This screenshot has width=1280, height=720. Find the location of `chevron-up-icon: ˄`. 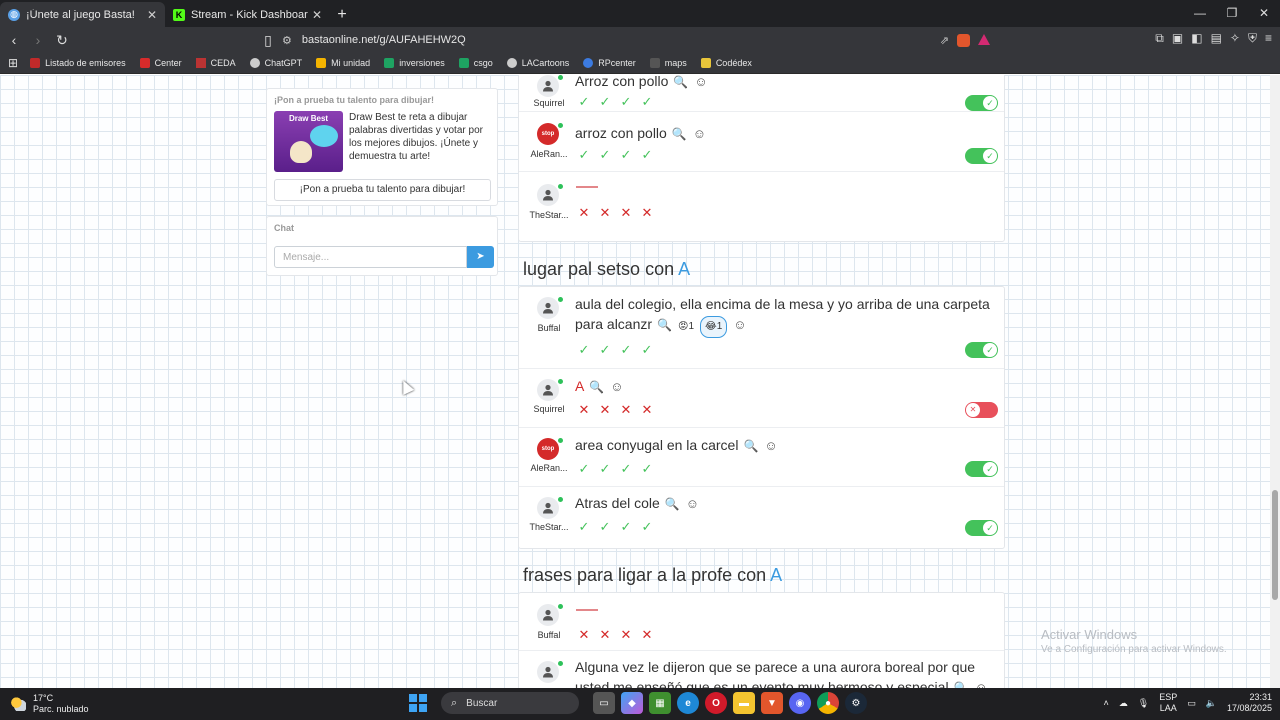

chevron-up-icon: ˄ is located at coordinates (1106, 703).